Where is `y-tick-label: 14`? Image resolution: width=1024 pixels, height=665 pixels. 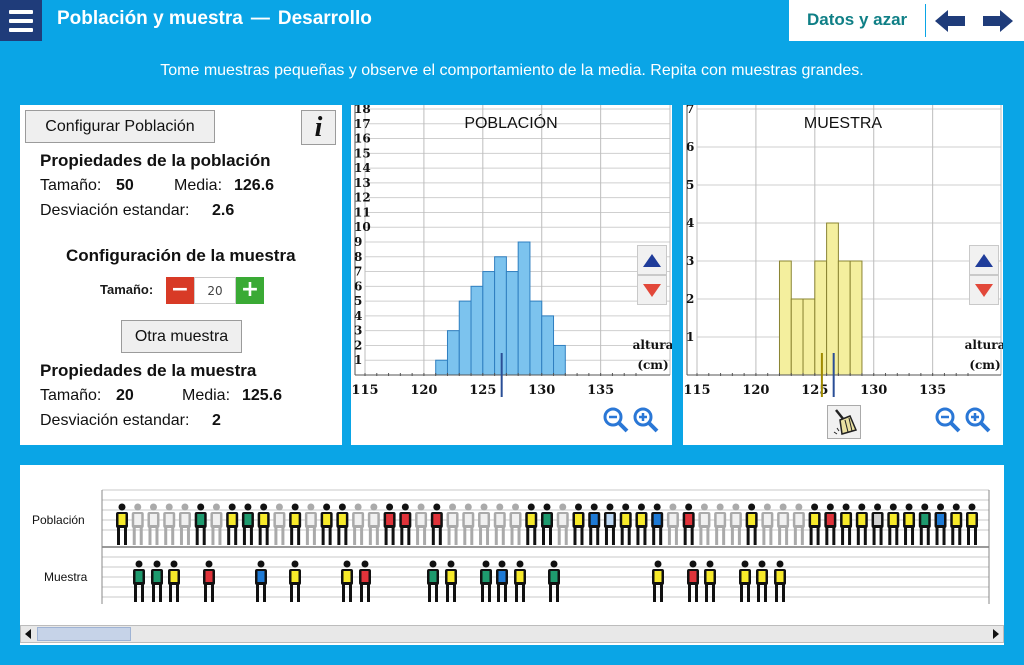 y-tick-label: 14 is located at coordinates (362, 168).